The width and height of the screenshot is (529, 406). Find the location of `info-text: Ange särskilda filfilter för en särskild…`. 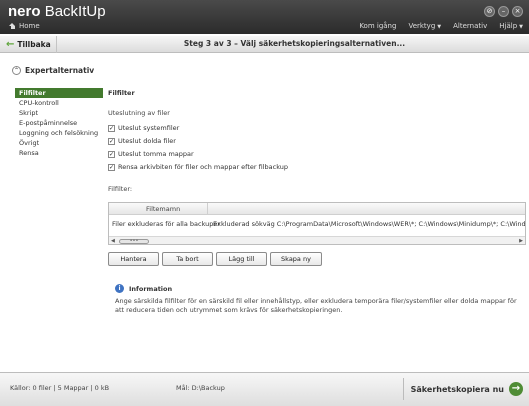

info-text: Ange särskilda filfilter för en särskild… is located at coordinates (316, 305).